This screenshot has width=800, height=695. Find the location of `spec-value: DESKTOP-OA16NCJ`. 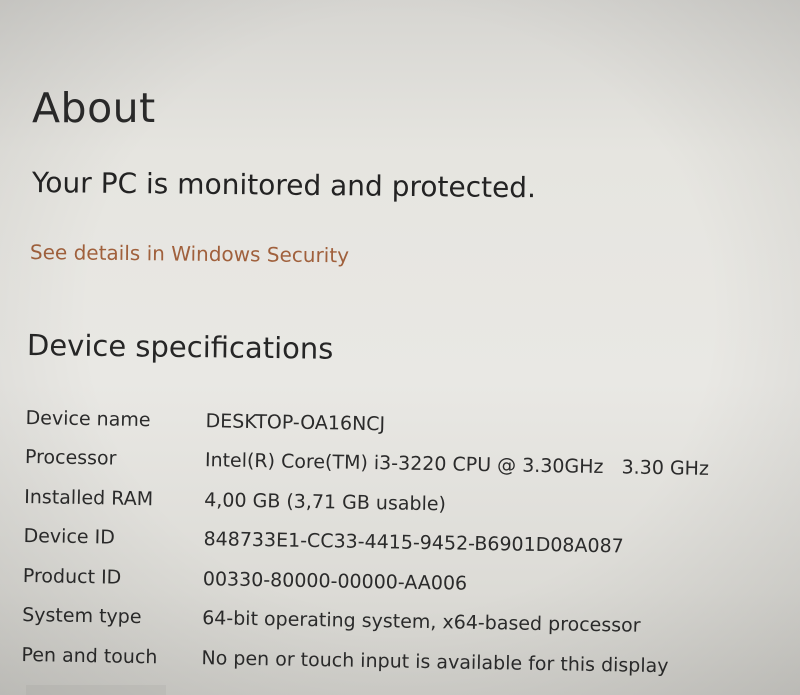

spec-value: DESKTOP-OA16NCJ is located at coordinates (295, 422).